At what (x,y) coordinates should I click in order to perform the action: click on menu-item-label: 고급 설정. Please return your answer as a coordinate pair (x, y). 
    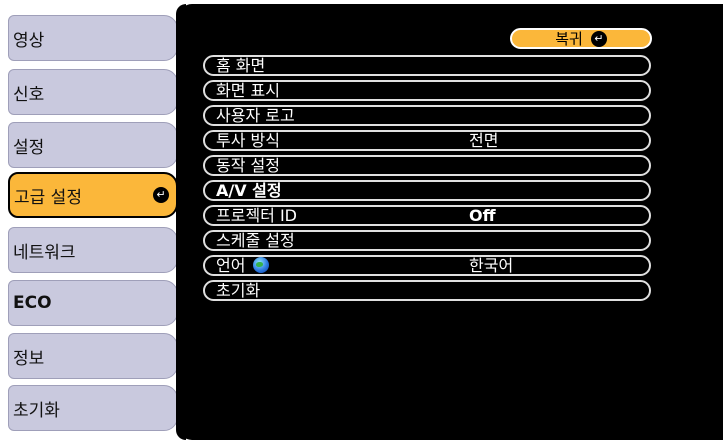
    Looking at the image, I should click on (48, 197).